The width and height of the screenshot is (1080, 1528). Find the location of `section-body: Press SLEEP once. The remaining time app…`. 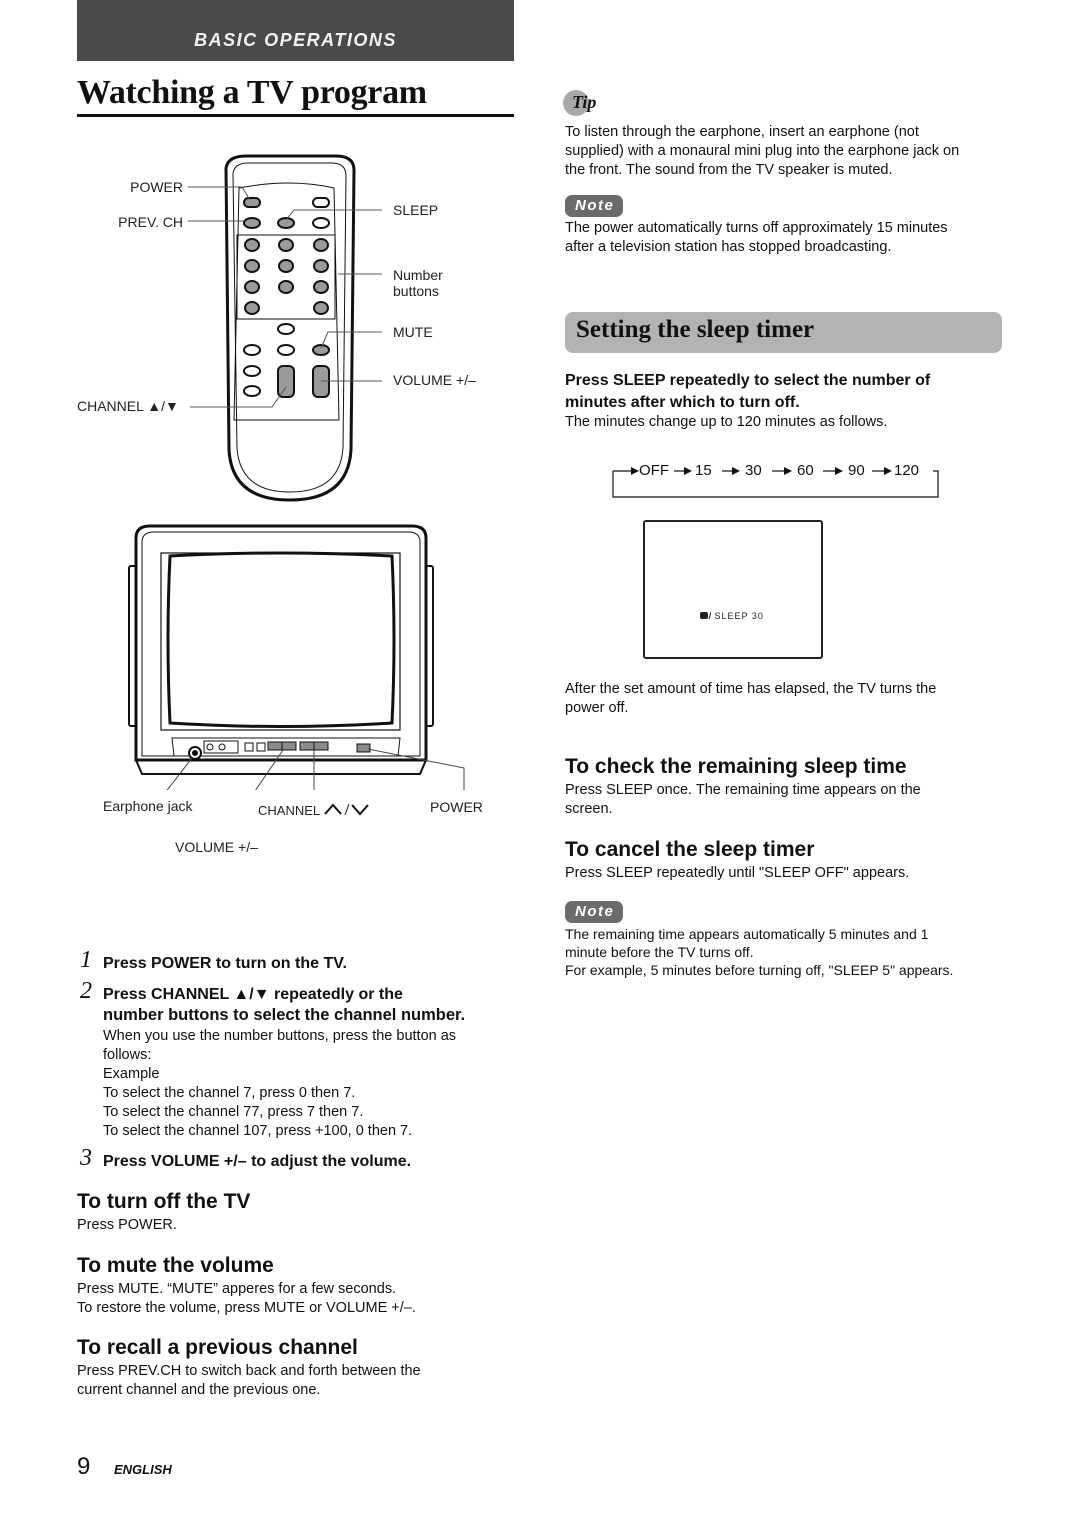

section-body: Press SLEEP once. The remaining time app… is located at coordinates (743, 800).